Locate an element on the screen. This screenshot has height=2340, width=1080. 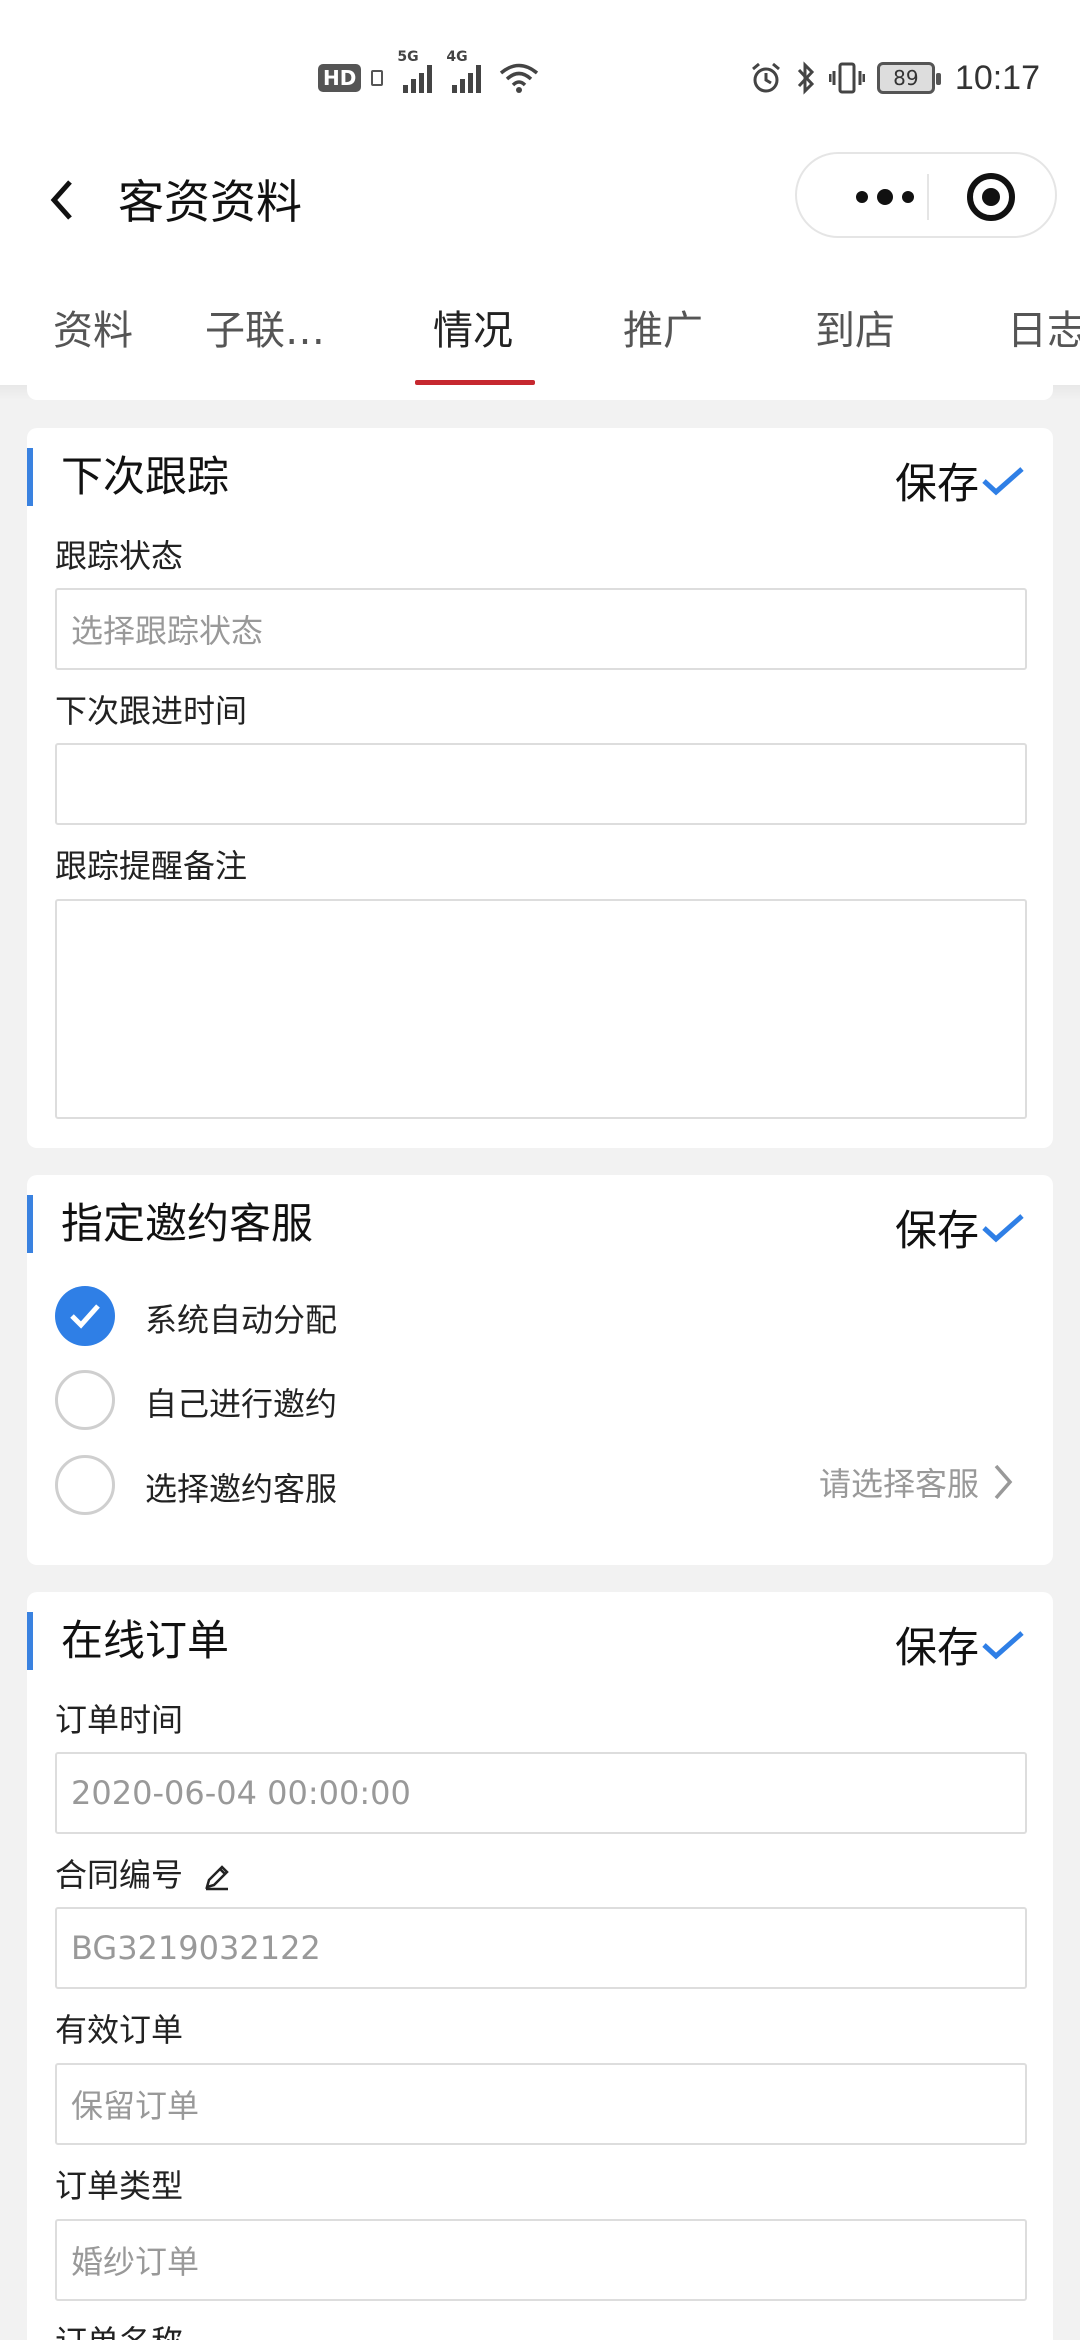
checkmark-icon is located at coordinates (85, 1316).